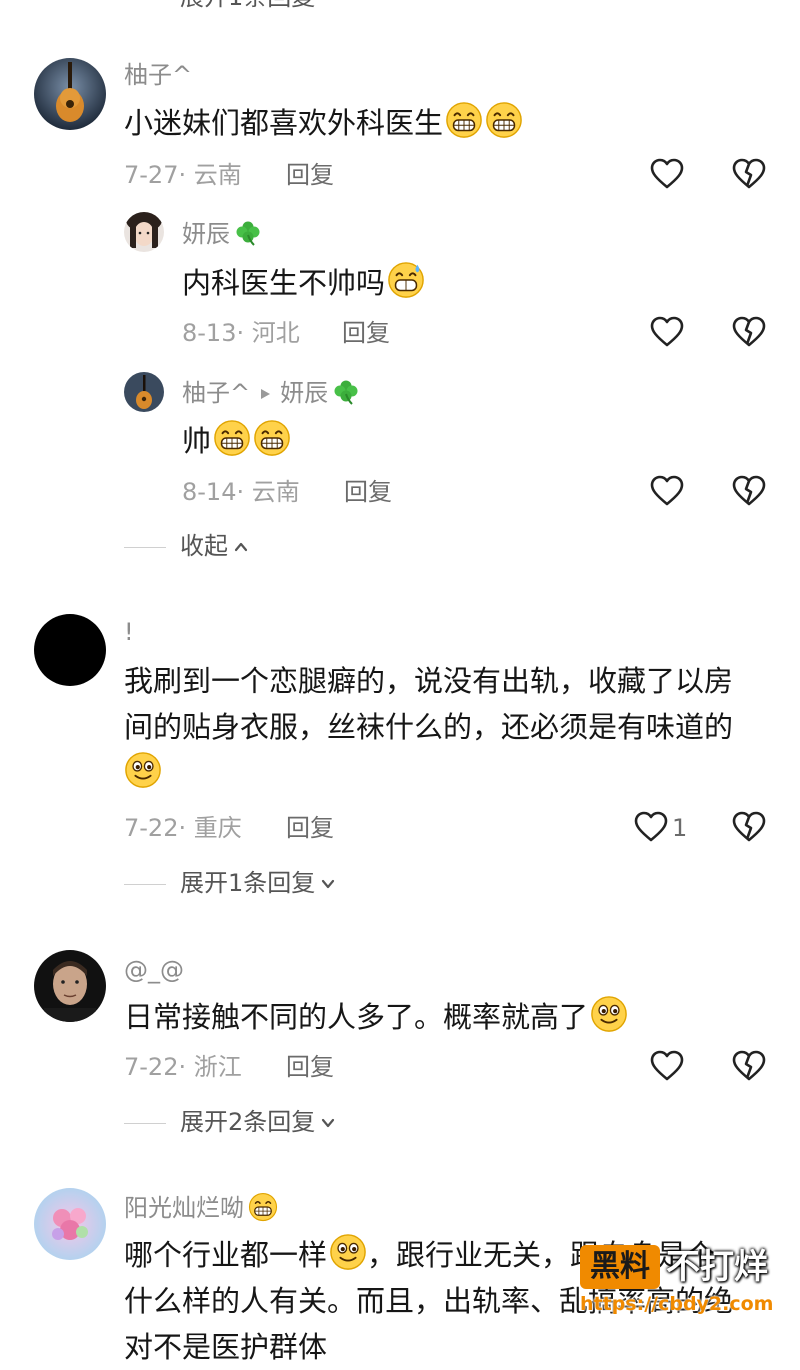 Image resolution: width=800 pixels, height=1370 pixels. What do you see at coordinates (444, 1017) in the screenshot?
I see `comment-text: 日常接触不同的人多了。概率就高了` at bounding box center [444, 1017].